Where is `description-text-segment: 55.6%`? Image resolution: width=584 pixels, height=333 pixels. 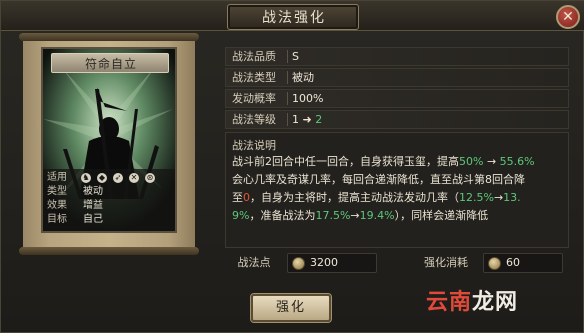
description-text-segment: 55.6% is located at coordinates (517, 161).